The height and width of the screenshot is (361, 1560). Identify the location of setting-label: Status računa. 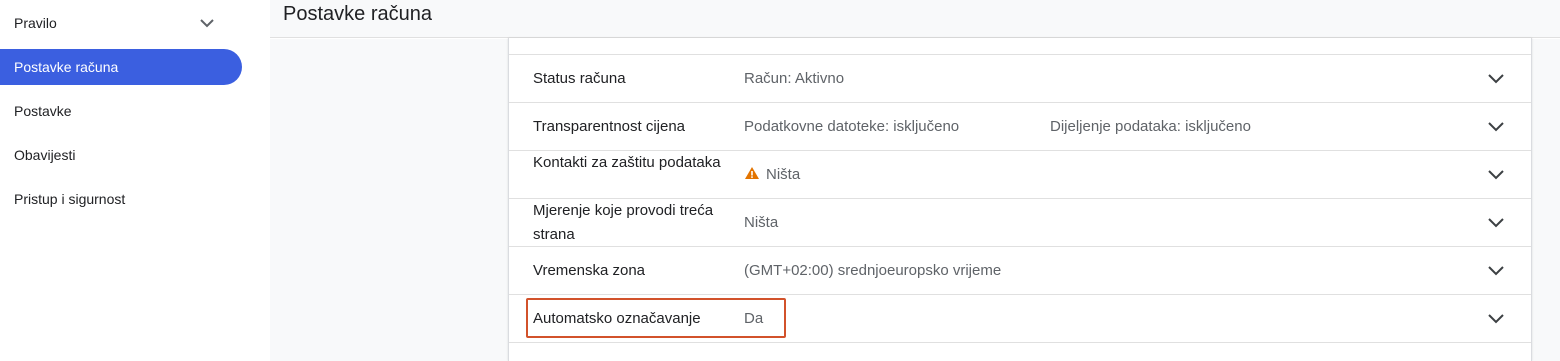
(579, 78).